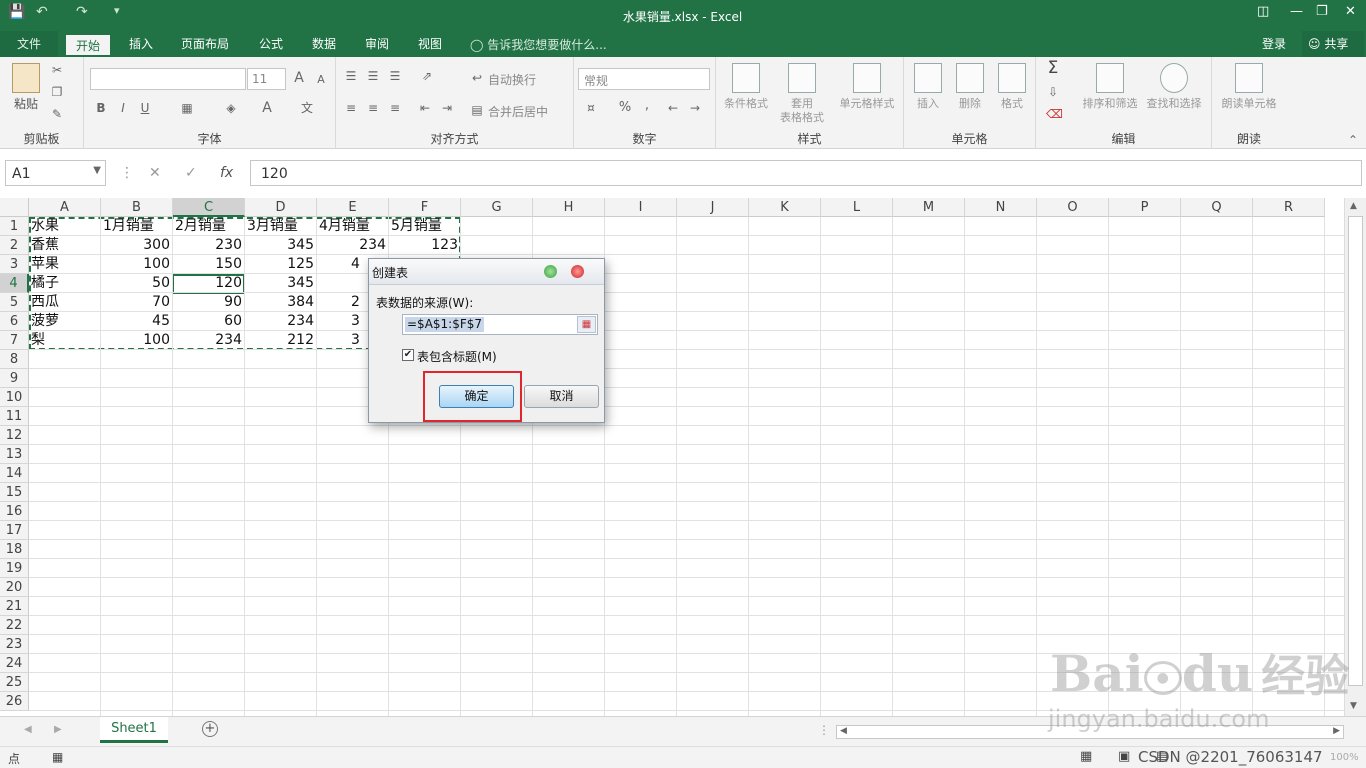 This screenshot has width=1366, height=768. What do you see at coordinates (14, 264) in the screenshot?
I see `row-header-3: 3` at bounding box center [14, 264].